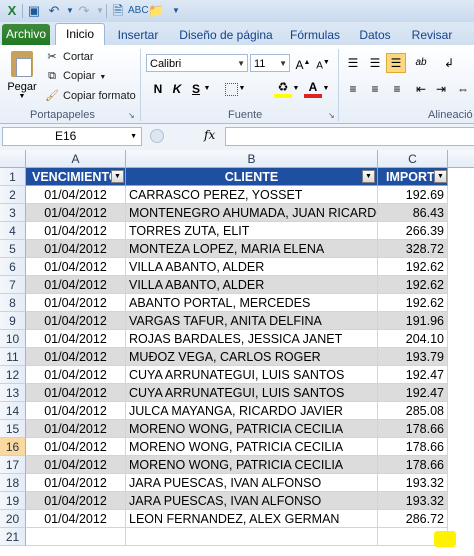 This screenshot has height=556, width=474. Describe the element at coordinates (13, 249) in the screenshot. I see `row-header: 5` at that location.